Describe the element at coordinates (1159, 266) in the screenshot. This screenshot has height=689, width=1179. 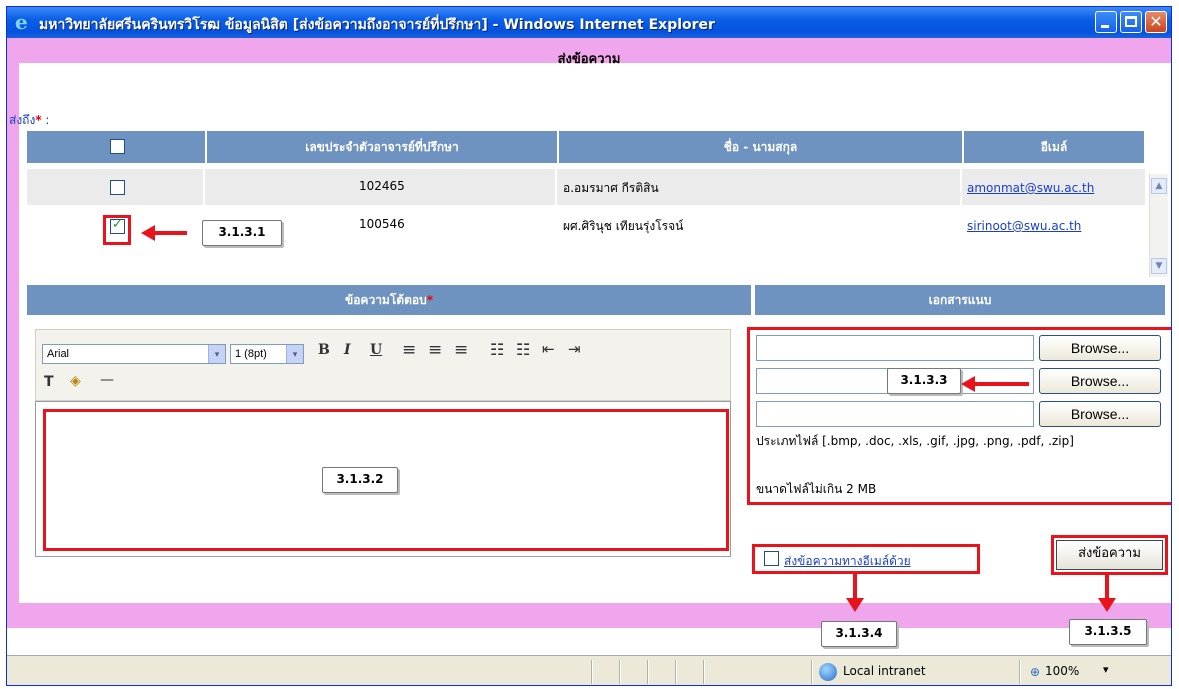
I see `scroll-down-icon: ▼` at that location.